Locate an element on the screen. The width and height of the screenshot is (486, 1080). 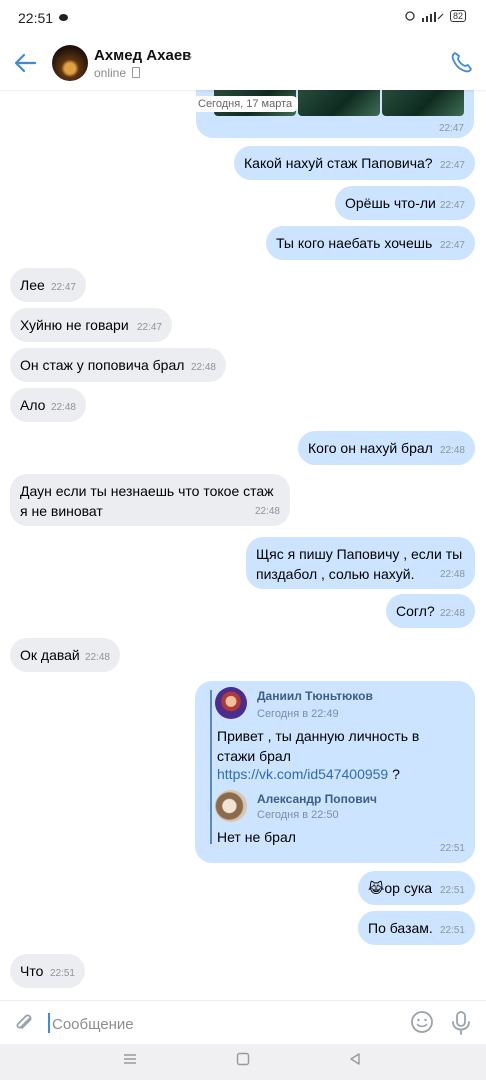
forward-line is located at coordinates (211, 767).